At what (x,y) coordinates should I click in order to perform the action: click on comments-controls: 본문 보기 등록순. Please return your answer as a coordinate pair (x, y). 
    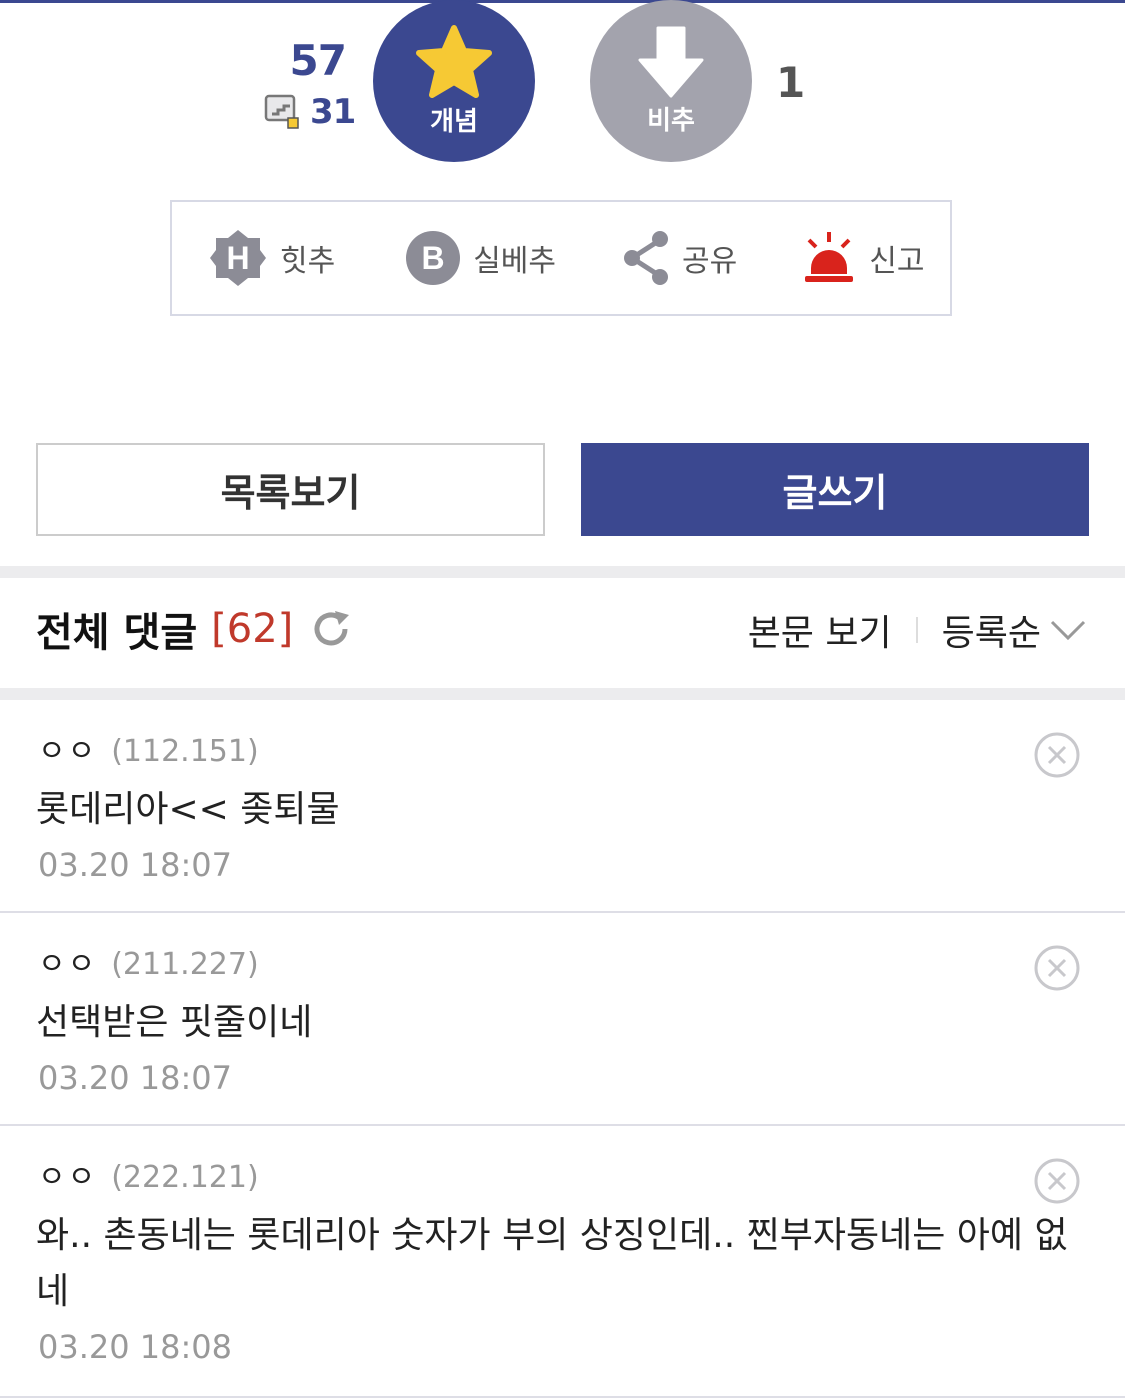
    Looking at the image, I should click on (917, 630).